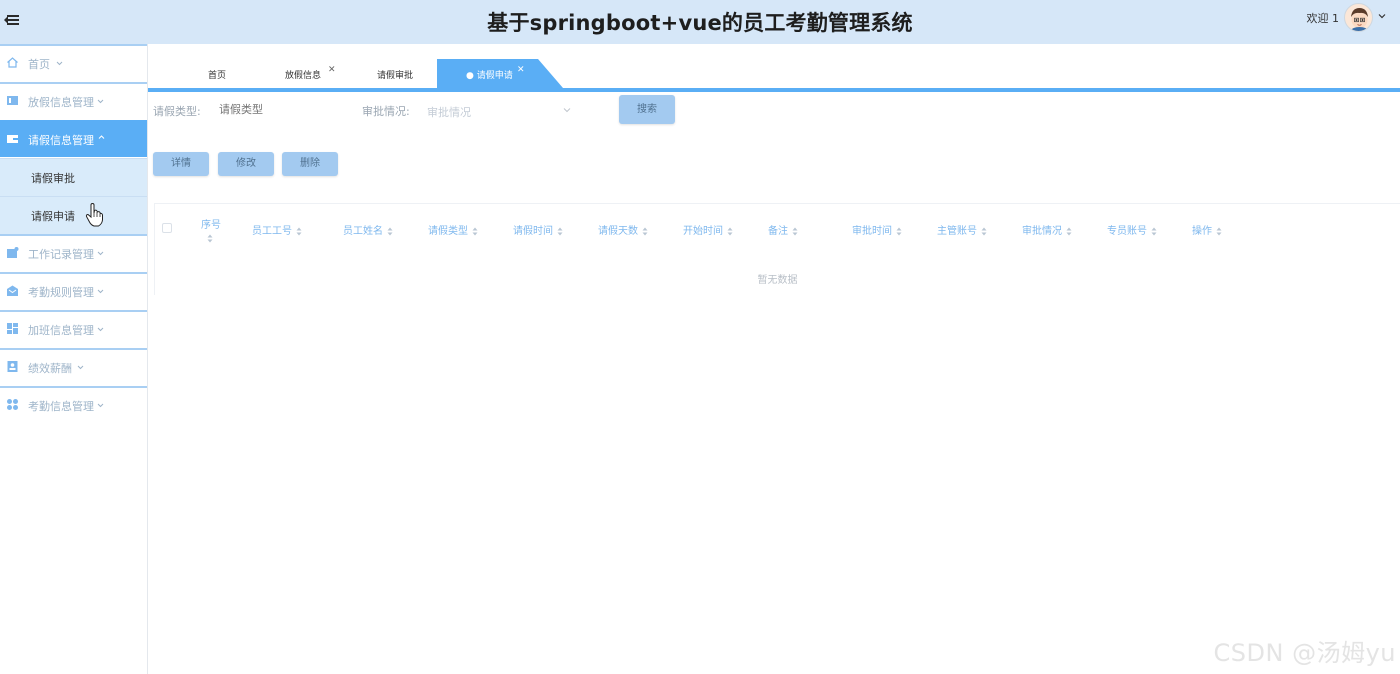  I want to click on sidebar-item-label: 请假信息管理, so click(61, 140).